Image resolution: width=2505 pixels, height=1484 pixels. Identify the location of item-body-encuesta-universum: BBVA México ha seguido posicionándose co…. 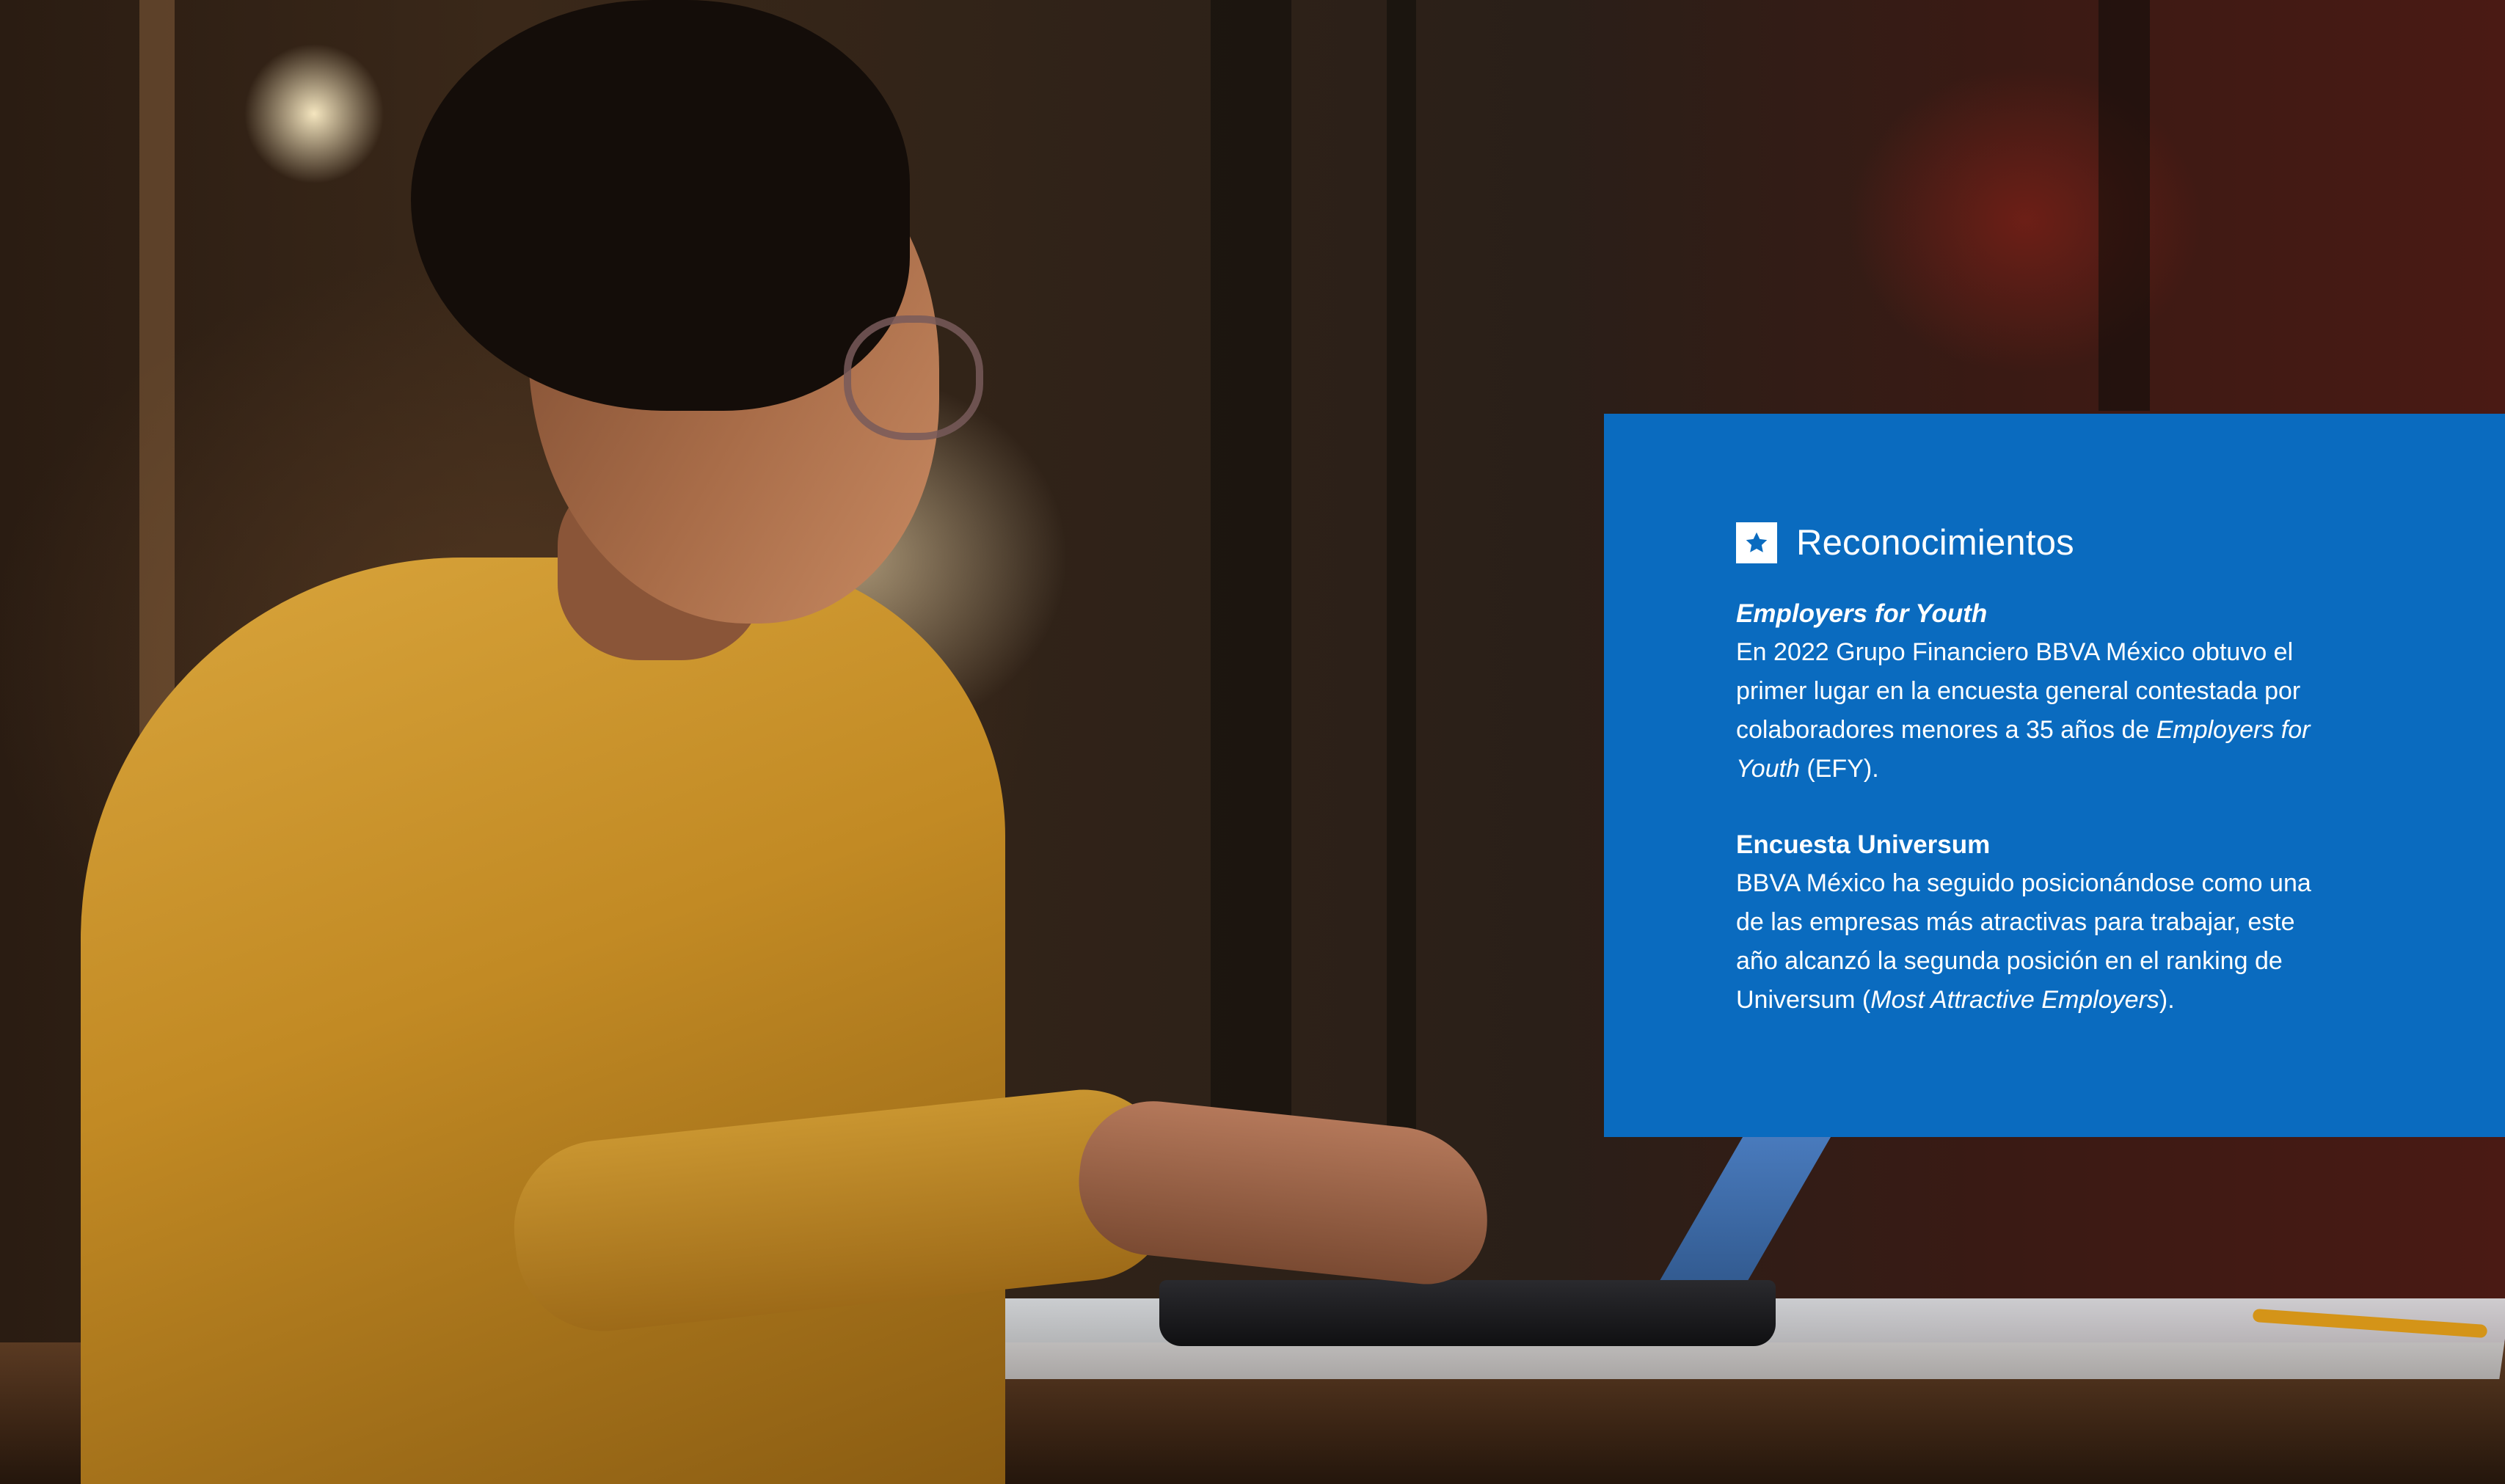
(2037, 942).